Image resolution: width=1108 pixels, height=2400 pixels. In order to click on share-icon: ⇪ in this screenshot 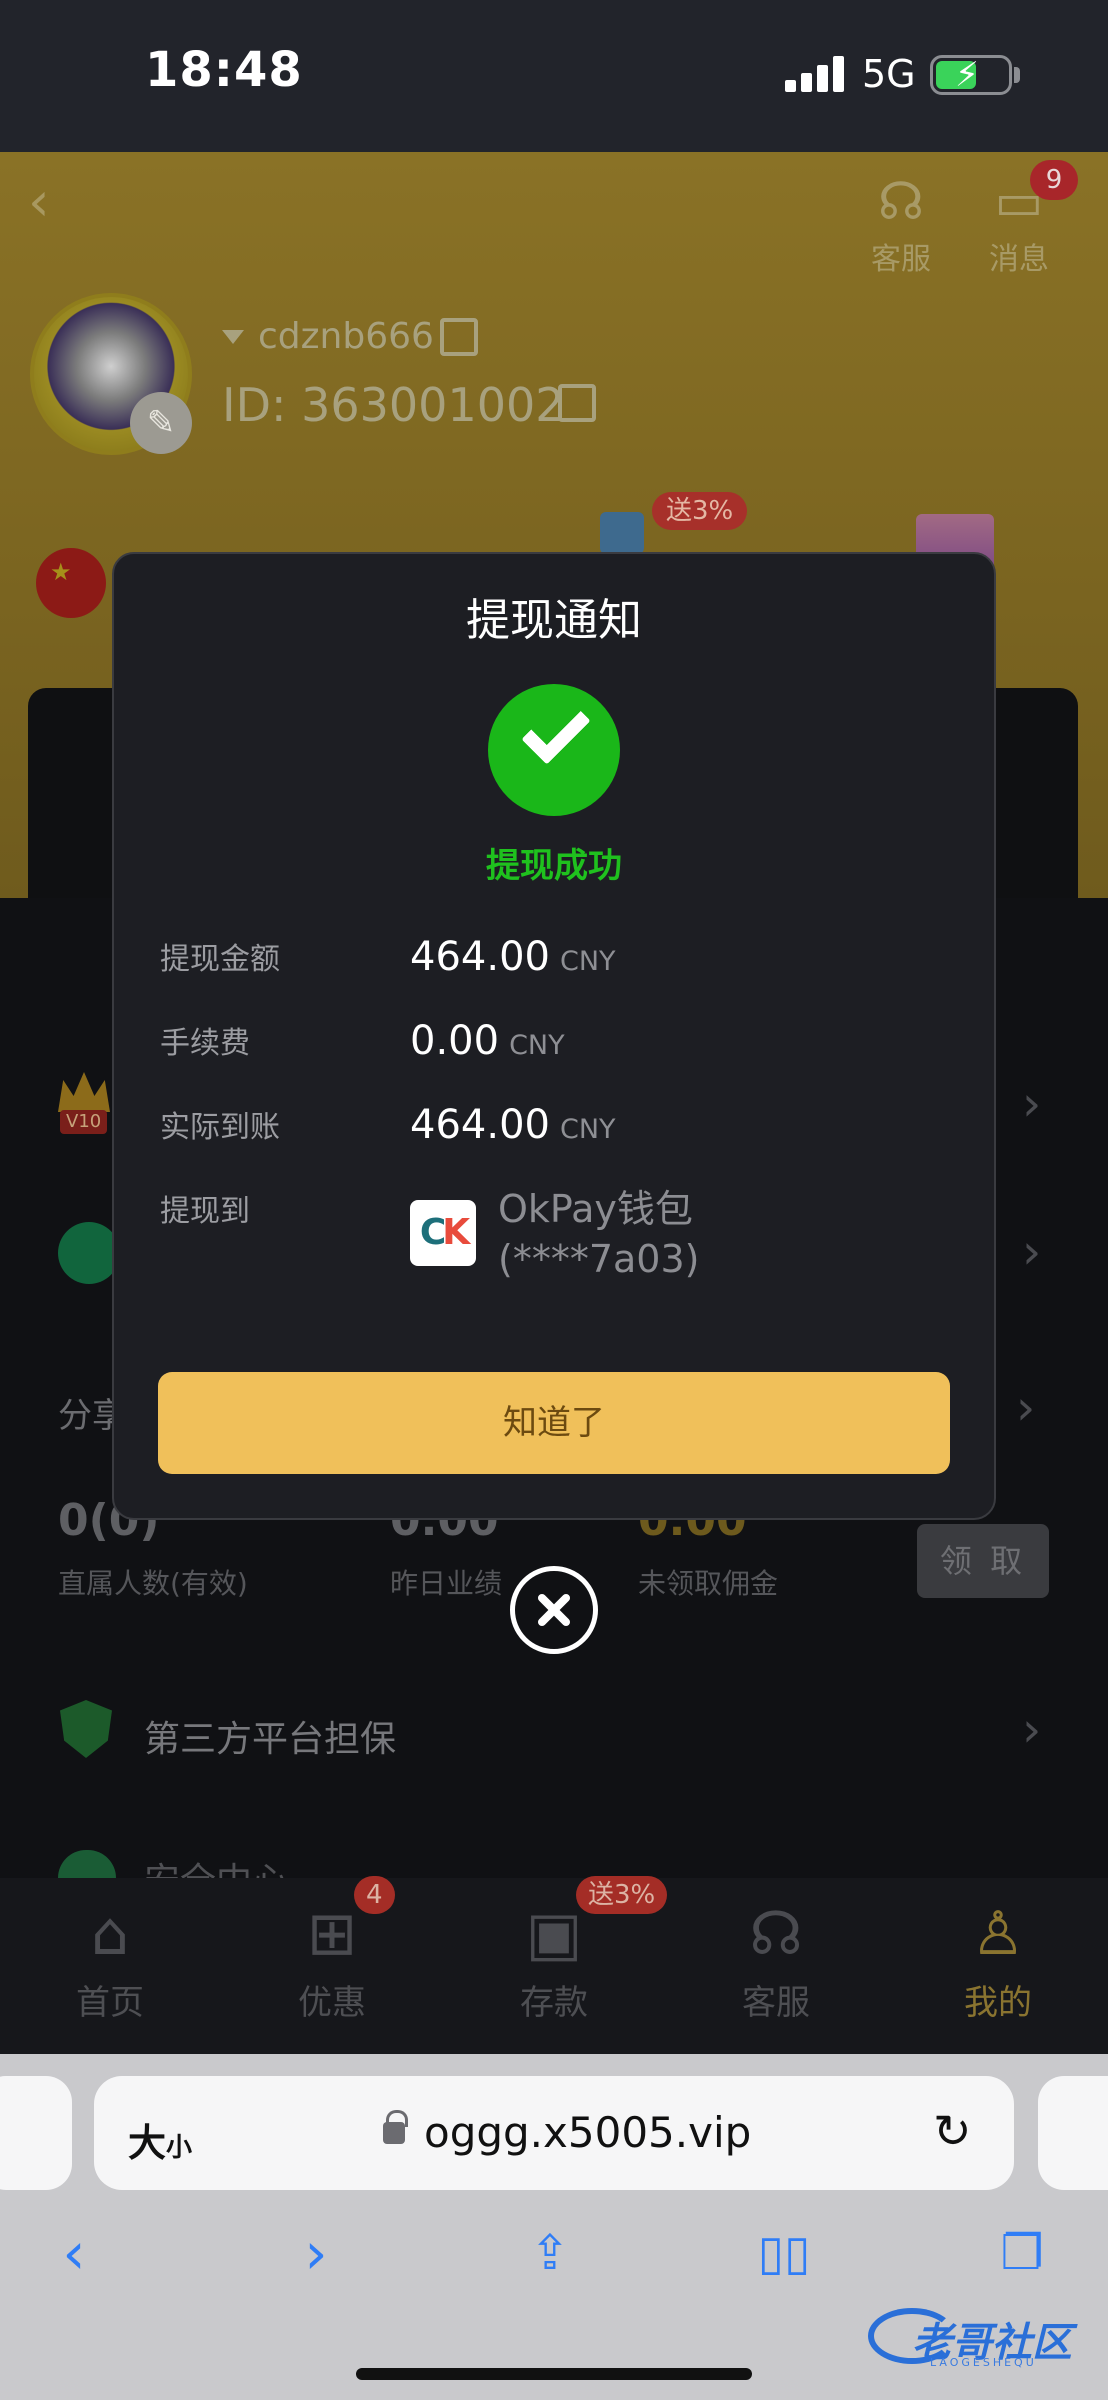, I will do `click(550, 2253)`.